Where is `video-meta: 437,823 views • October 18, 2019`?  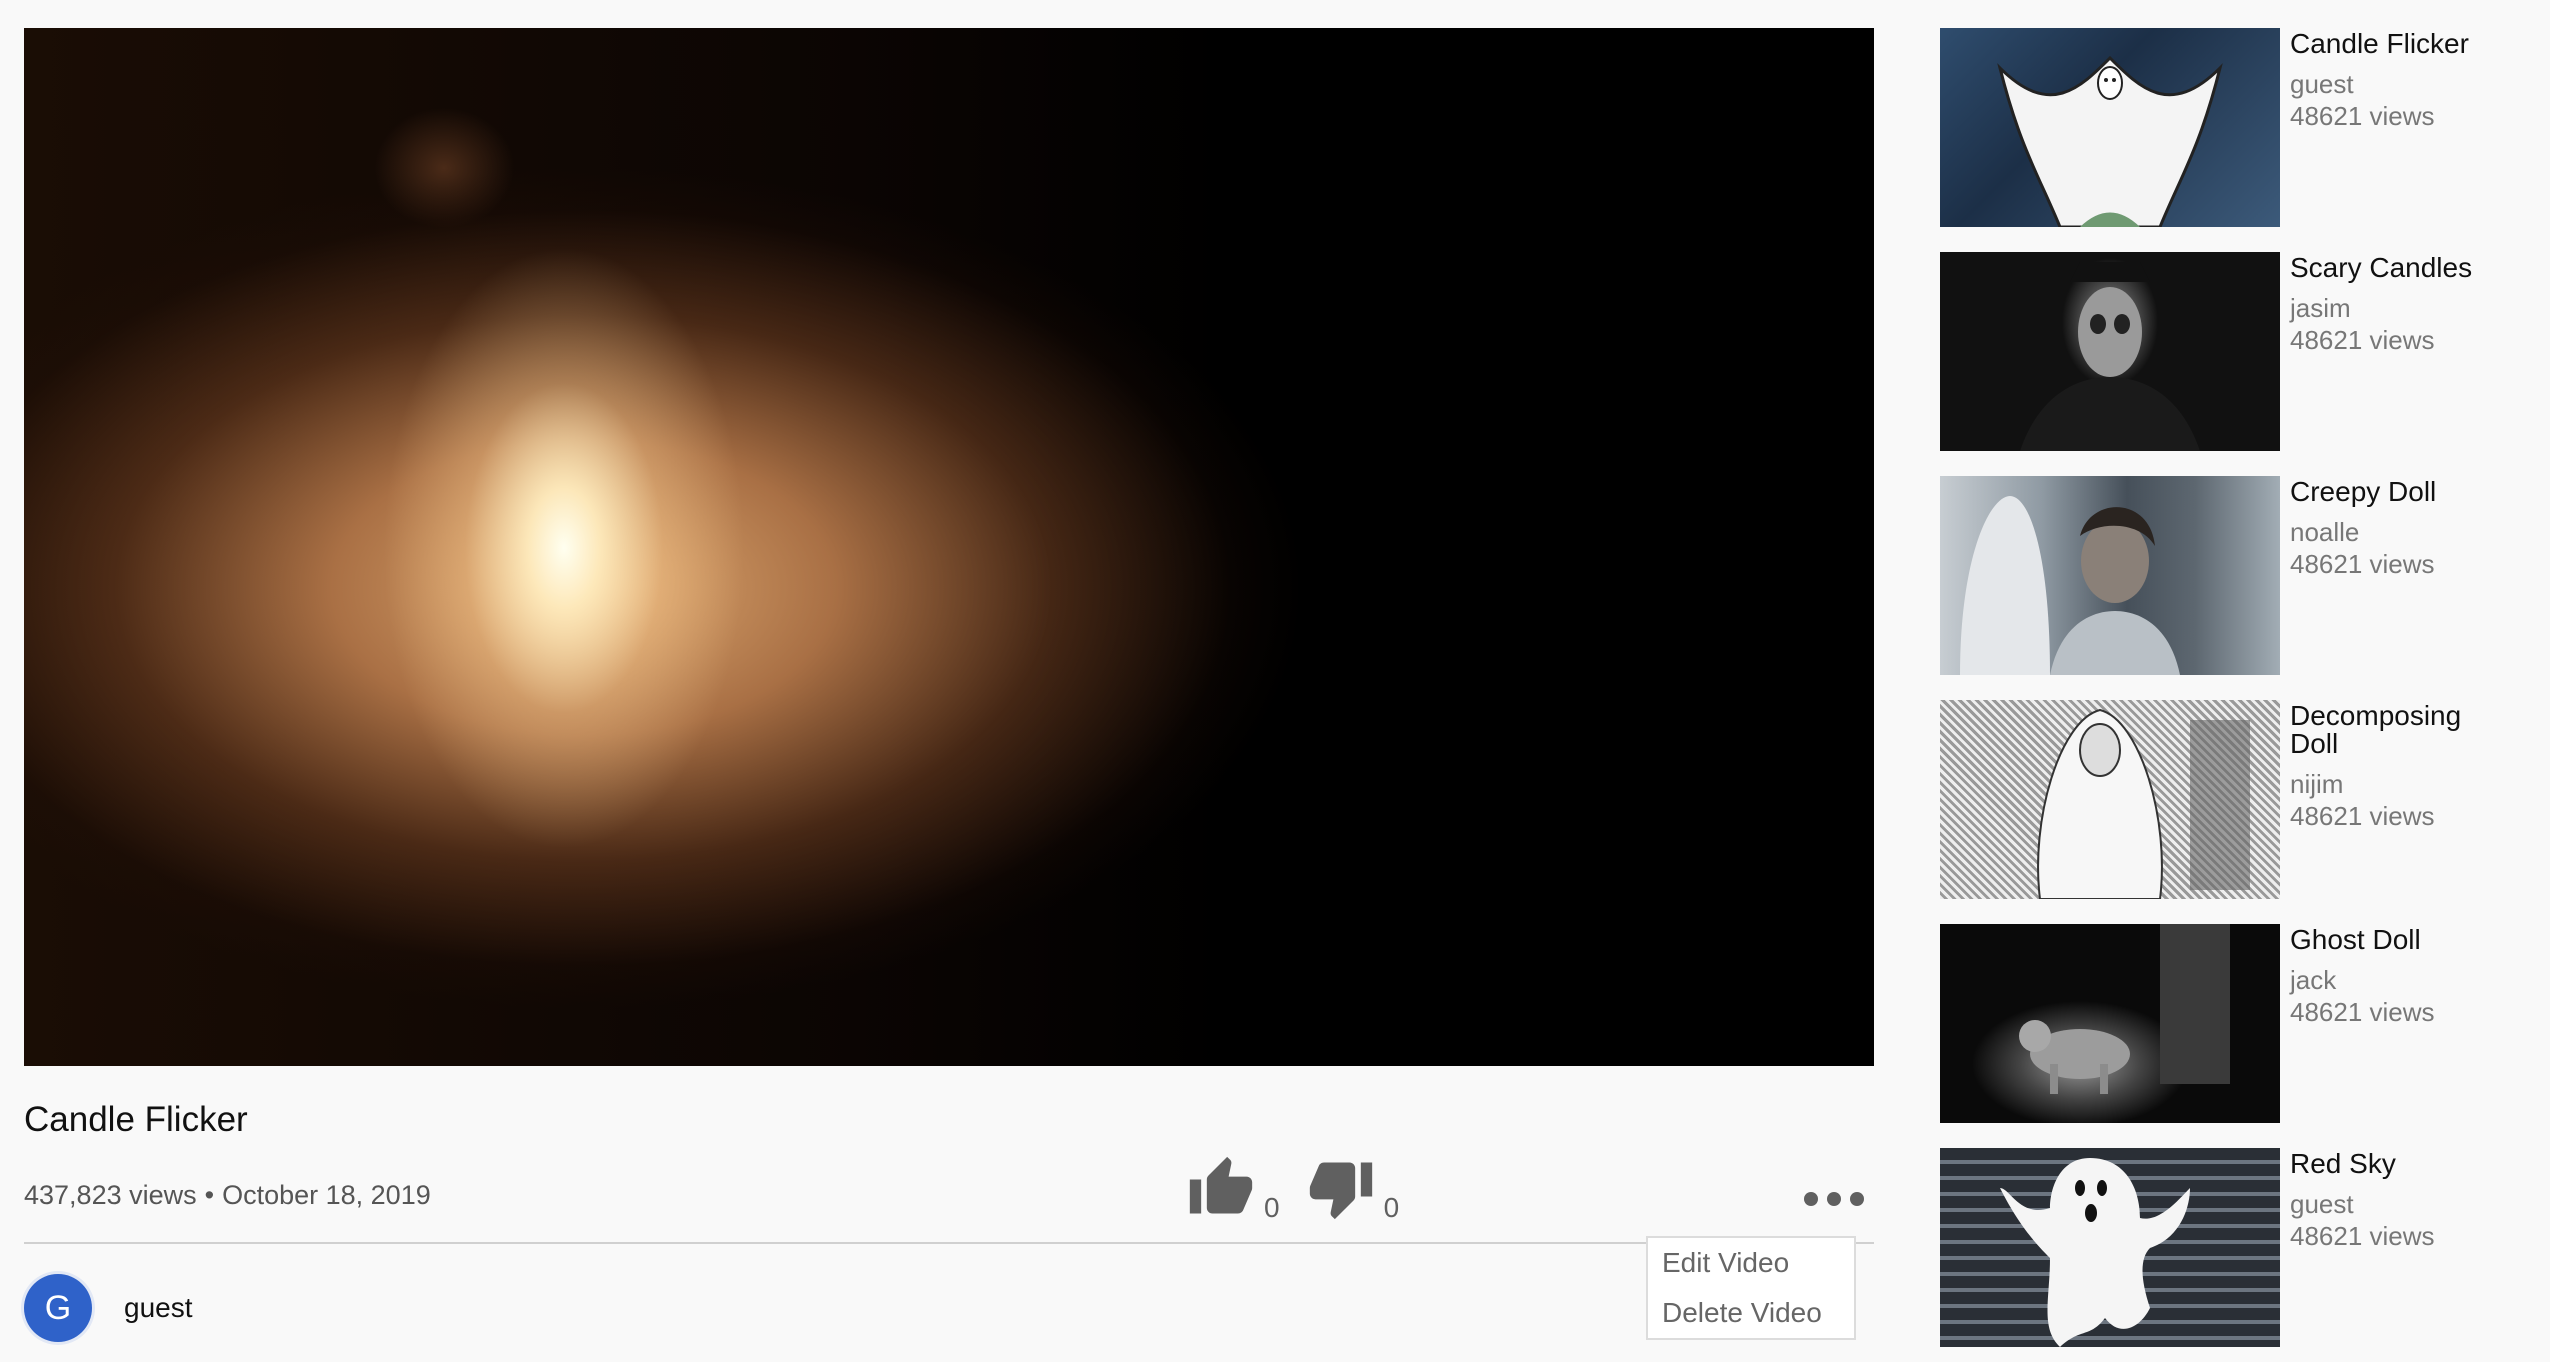
video-meta: 437,823 views • October 18, 2019 is located at coordinates (227, 1195).